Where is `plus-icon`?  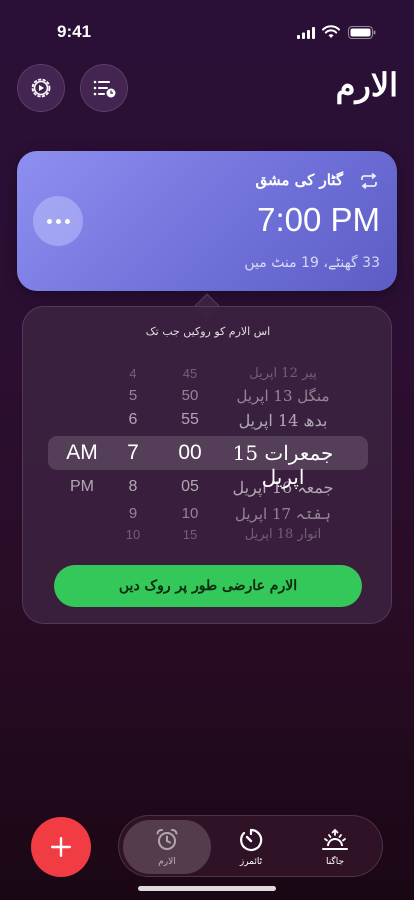 plus-icon is located at coordinates (61, 847).